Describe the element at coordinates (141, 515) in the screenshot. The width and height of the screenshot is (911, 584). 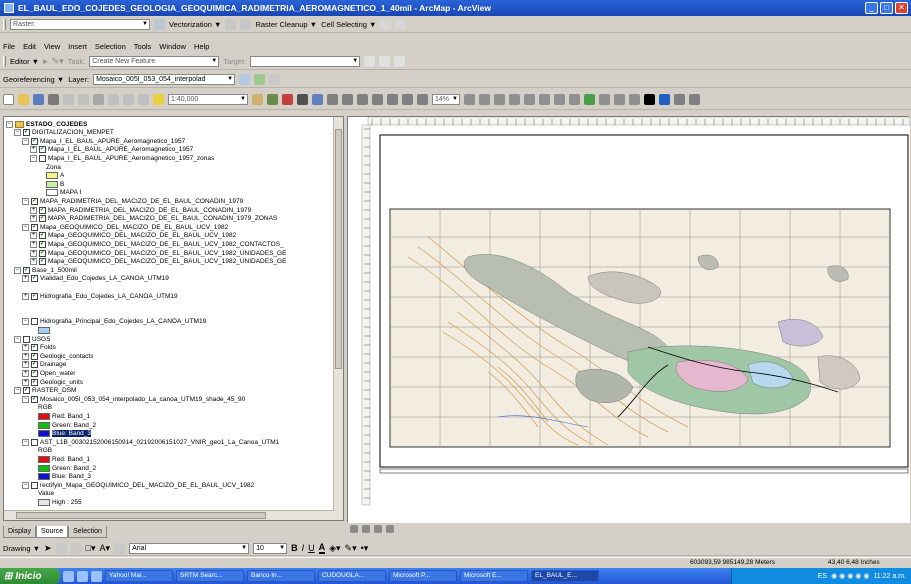
I see `toc-hscroll-thumb` at that location.